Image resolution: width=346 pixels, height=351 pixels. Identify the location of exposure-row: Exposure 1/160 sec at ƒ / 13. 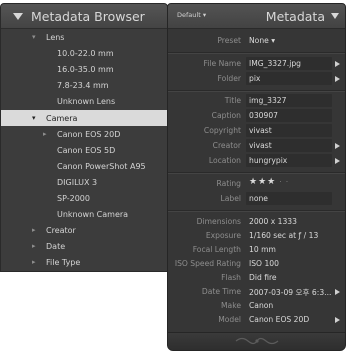
(256, 236).